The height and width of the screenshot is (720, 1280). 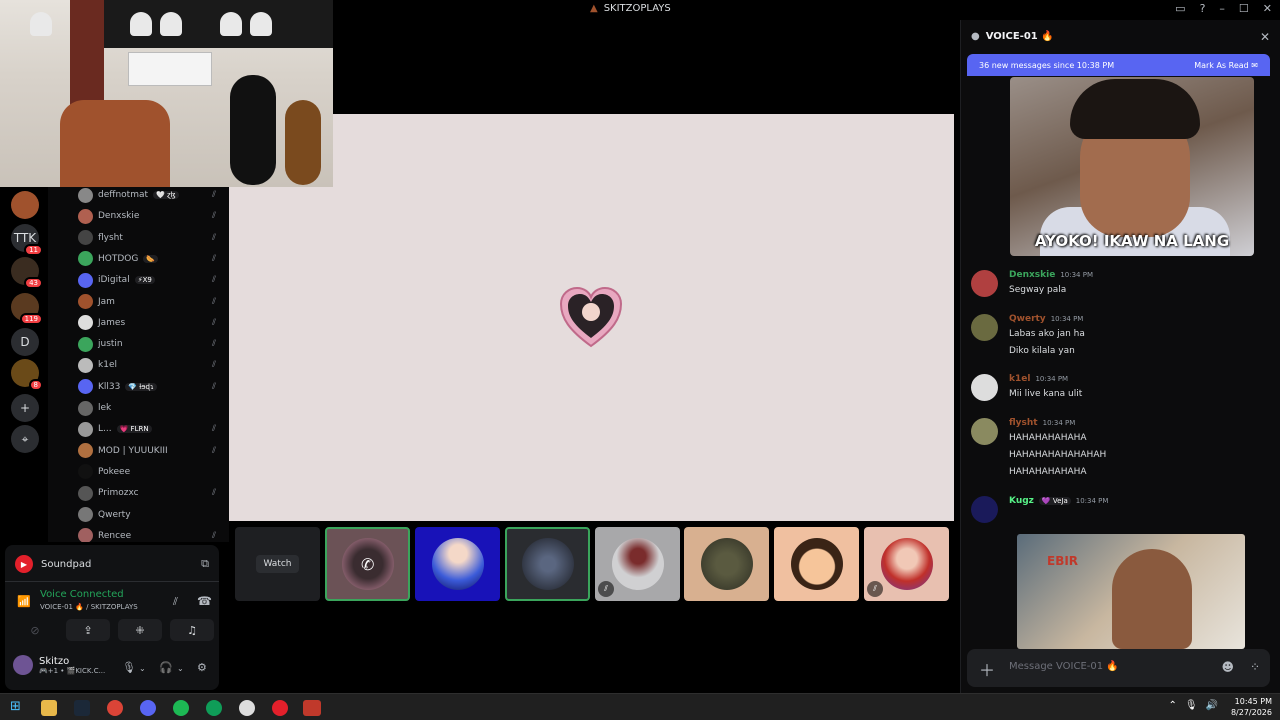 What do you see at coordinates (152, 515) in the screenshot?
I see `voice-member: Qwerty` at bounding box center [152, 515].